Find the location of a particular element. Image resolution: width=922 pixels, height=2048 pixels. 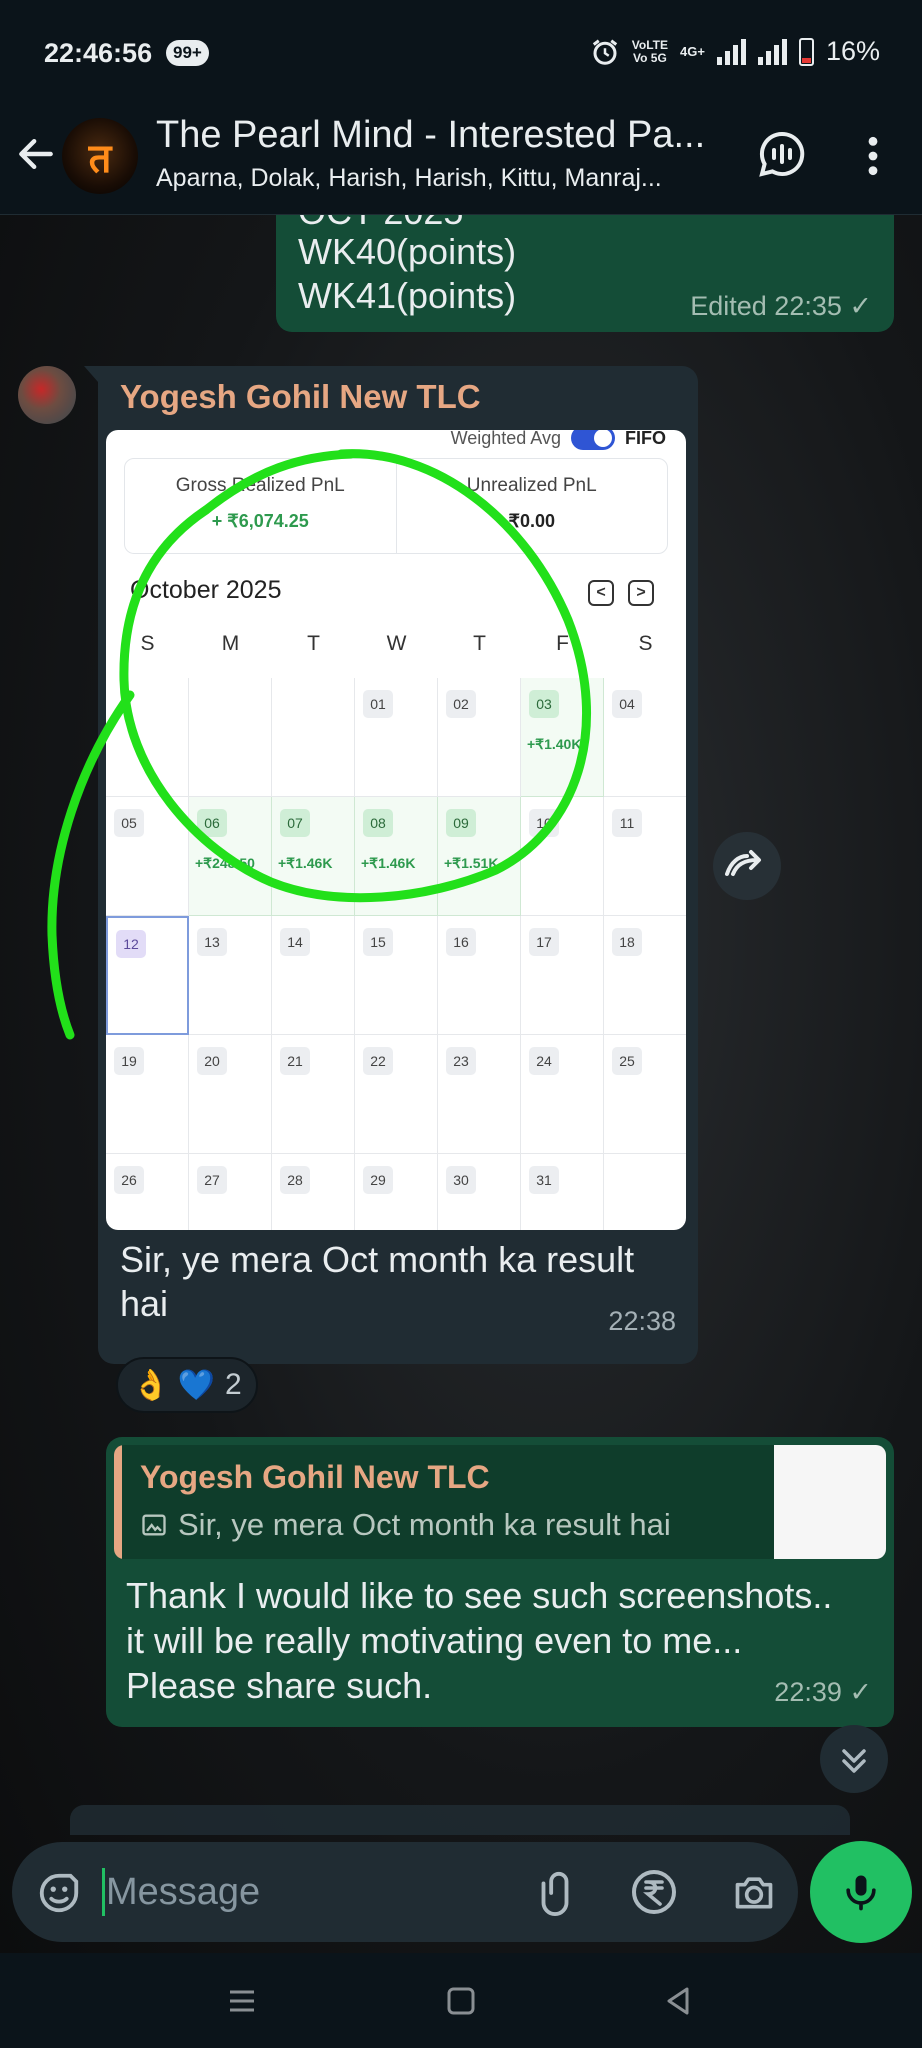

mic-button is located at coordinates (861, 1892).